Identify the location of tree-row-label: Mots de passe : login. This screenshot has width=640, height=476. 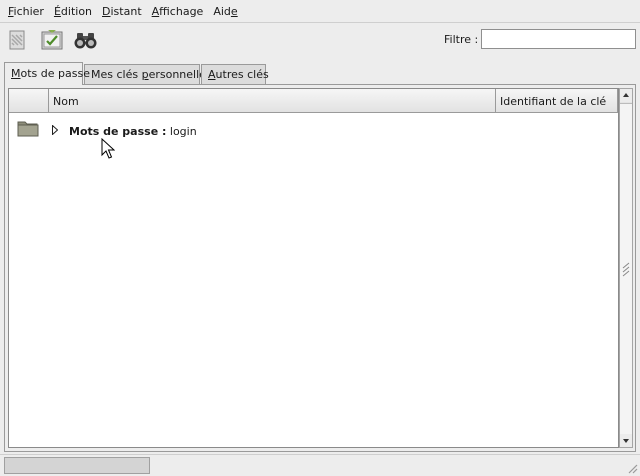
(133, 131).